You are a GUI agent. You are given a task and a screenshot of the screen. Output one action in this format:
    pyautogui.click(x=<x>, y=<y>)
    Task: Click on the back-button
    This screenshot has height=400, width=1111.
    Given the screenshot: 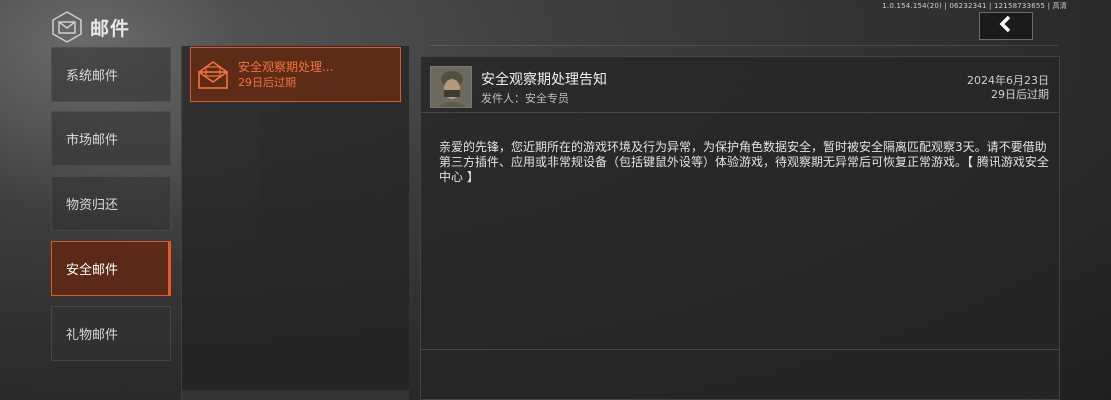 What is the action you would take?
    pyautogui.click(x=1006, y=26)
    